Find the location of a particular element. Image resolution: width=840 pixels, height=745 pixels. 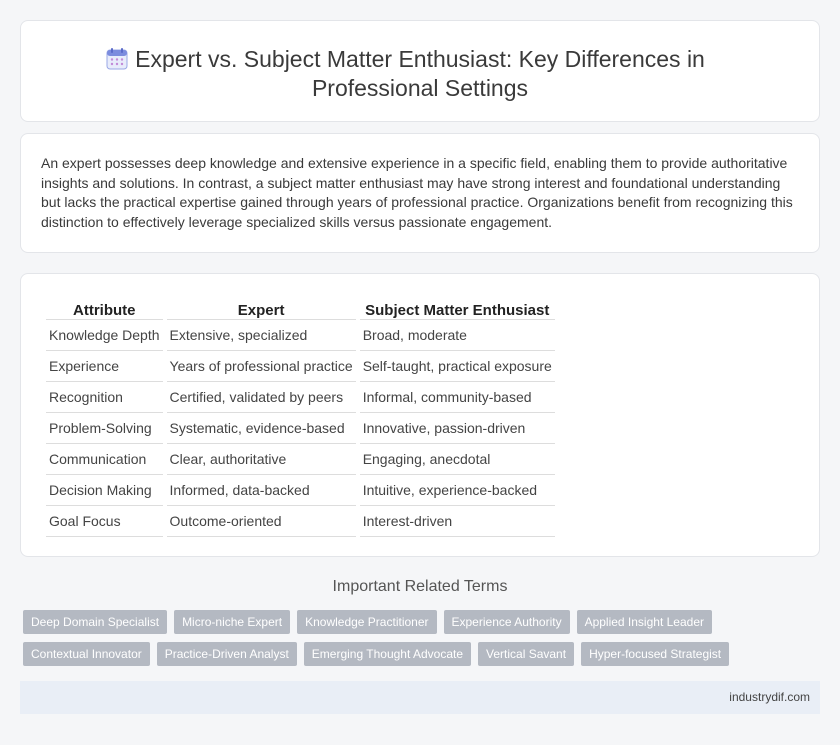

table-cell: Decision Making is located at coordinates (104, 490).